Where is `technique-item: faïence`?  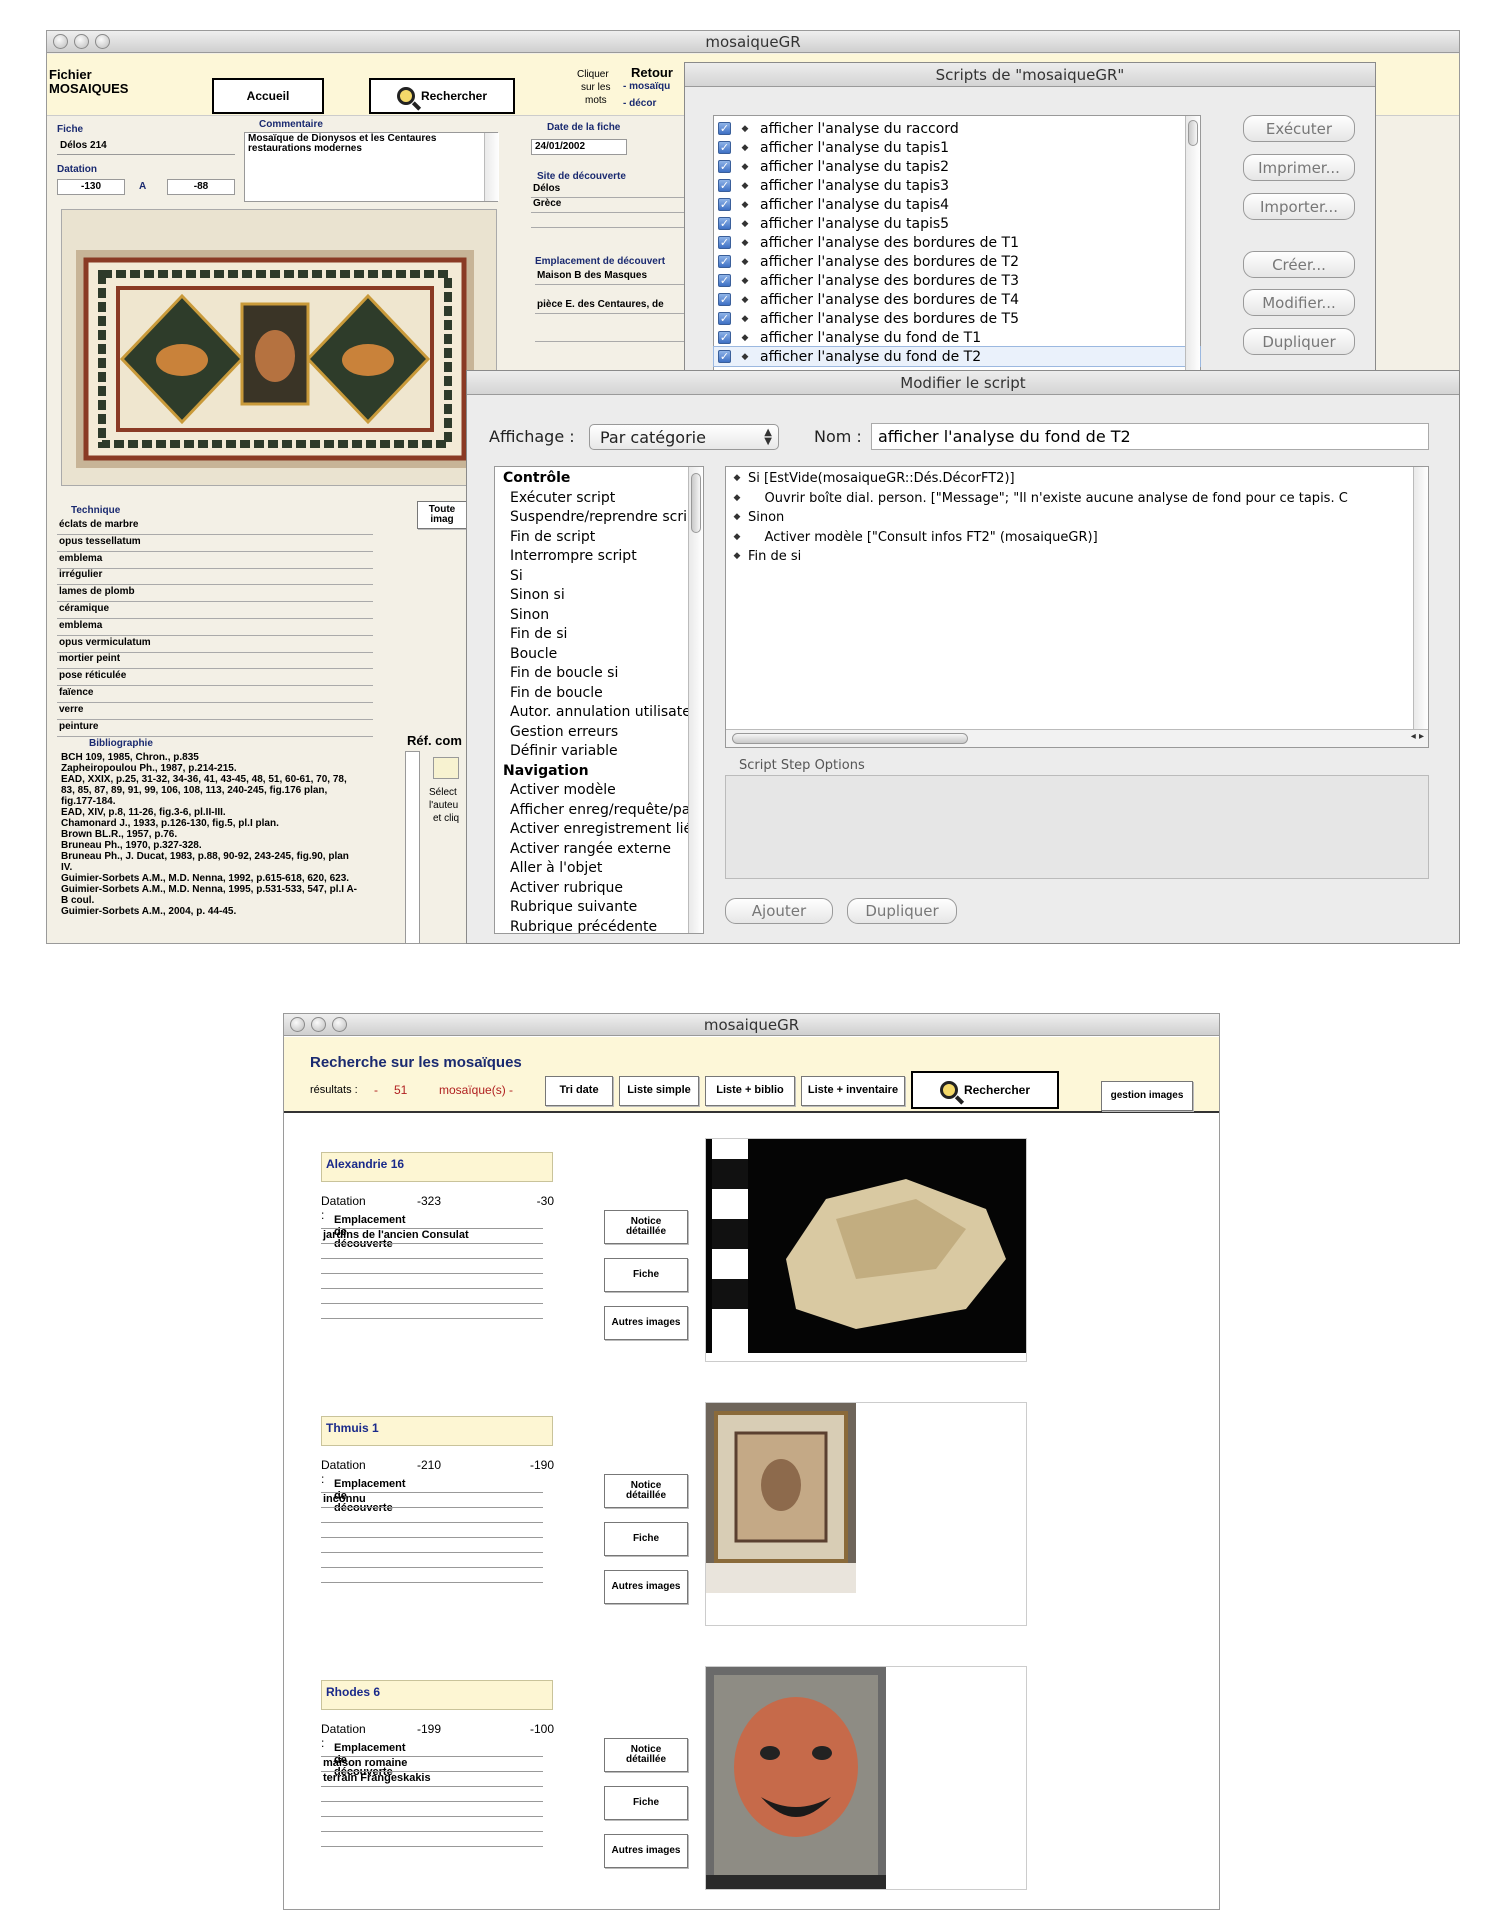 technique-item: faïence is located at coordinates (215, 695).